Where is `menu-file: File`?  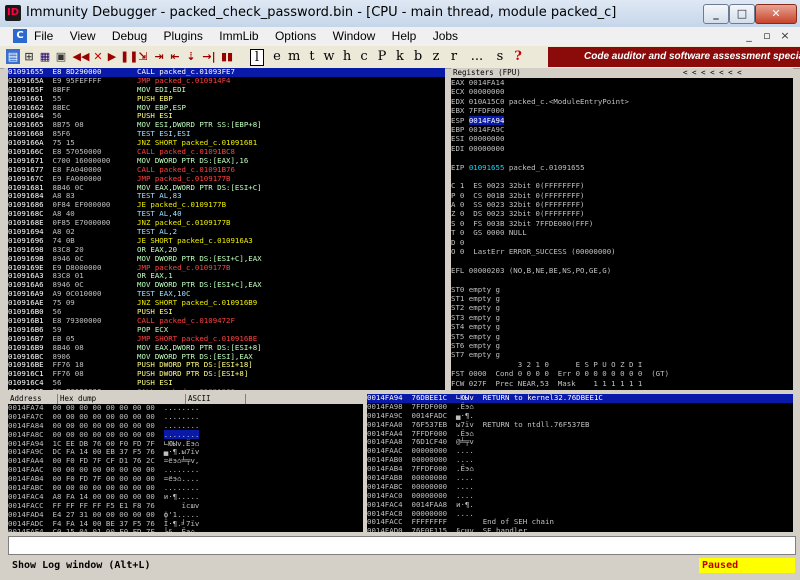 menu-file: File is located at coordinates (43, 36).